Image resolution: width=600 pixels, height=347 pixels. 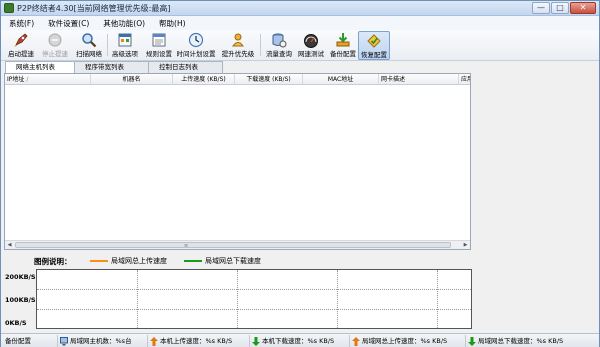 What do you see at coordinates (535, 155) in the screenshot?
I see `right-panel` at bounding box center [535, 155].